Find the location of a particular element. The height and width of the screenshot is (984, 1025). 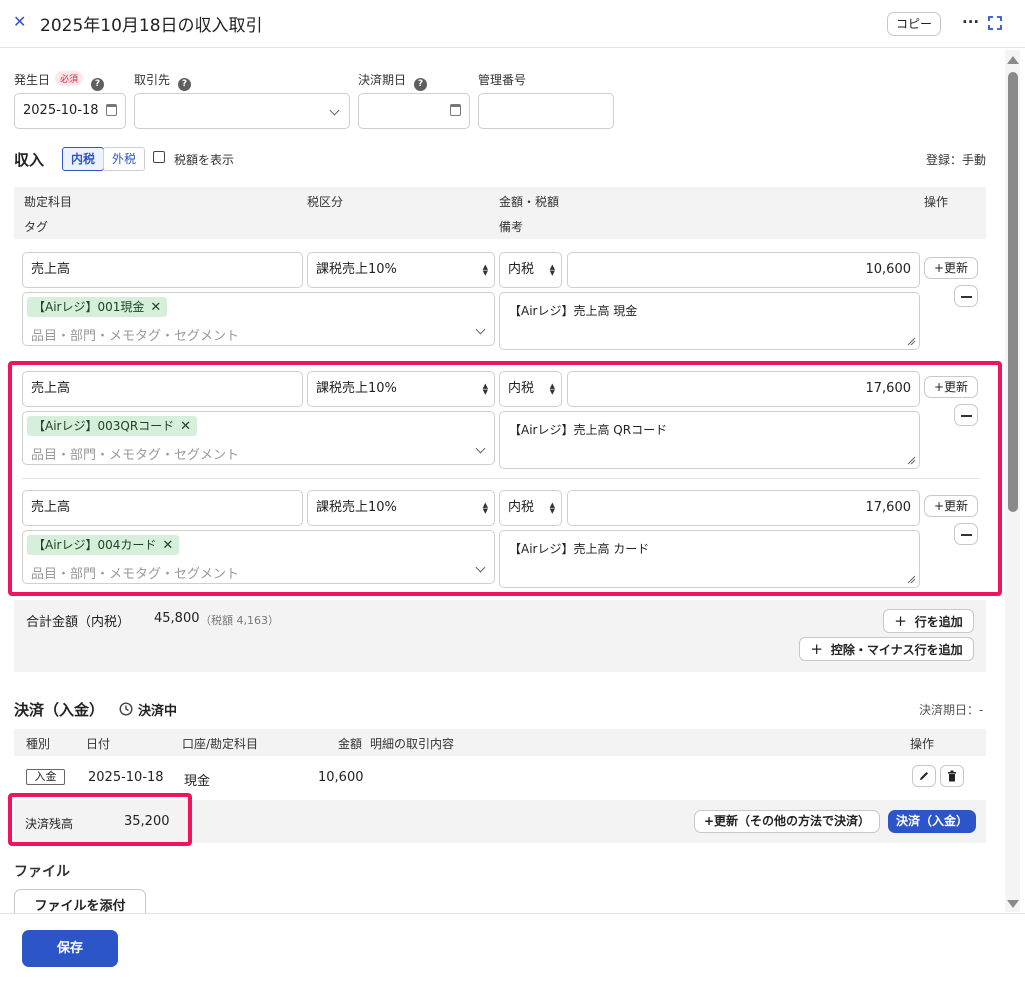

trash-icon is located at coordinates (952, 776).